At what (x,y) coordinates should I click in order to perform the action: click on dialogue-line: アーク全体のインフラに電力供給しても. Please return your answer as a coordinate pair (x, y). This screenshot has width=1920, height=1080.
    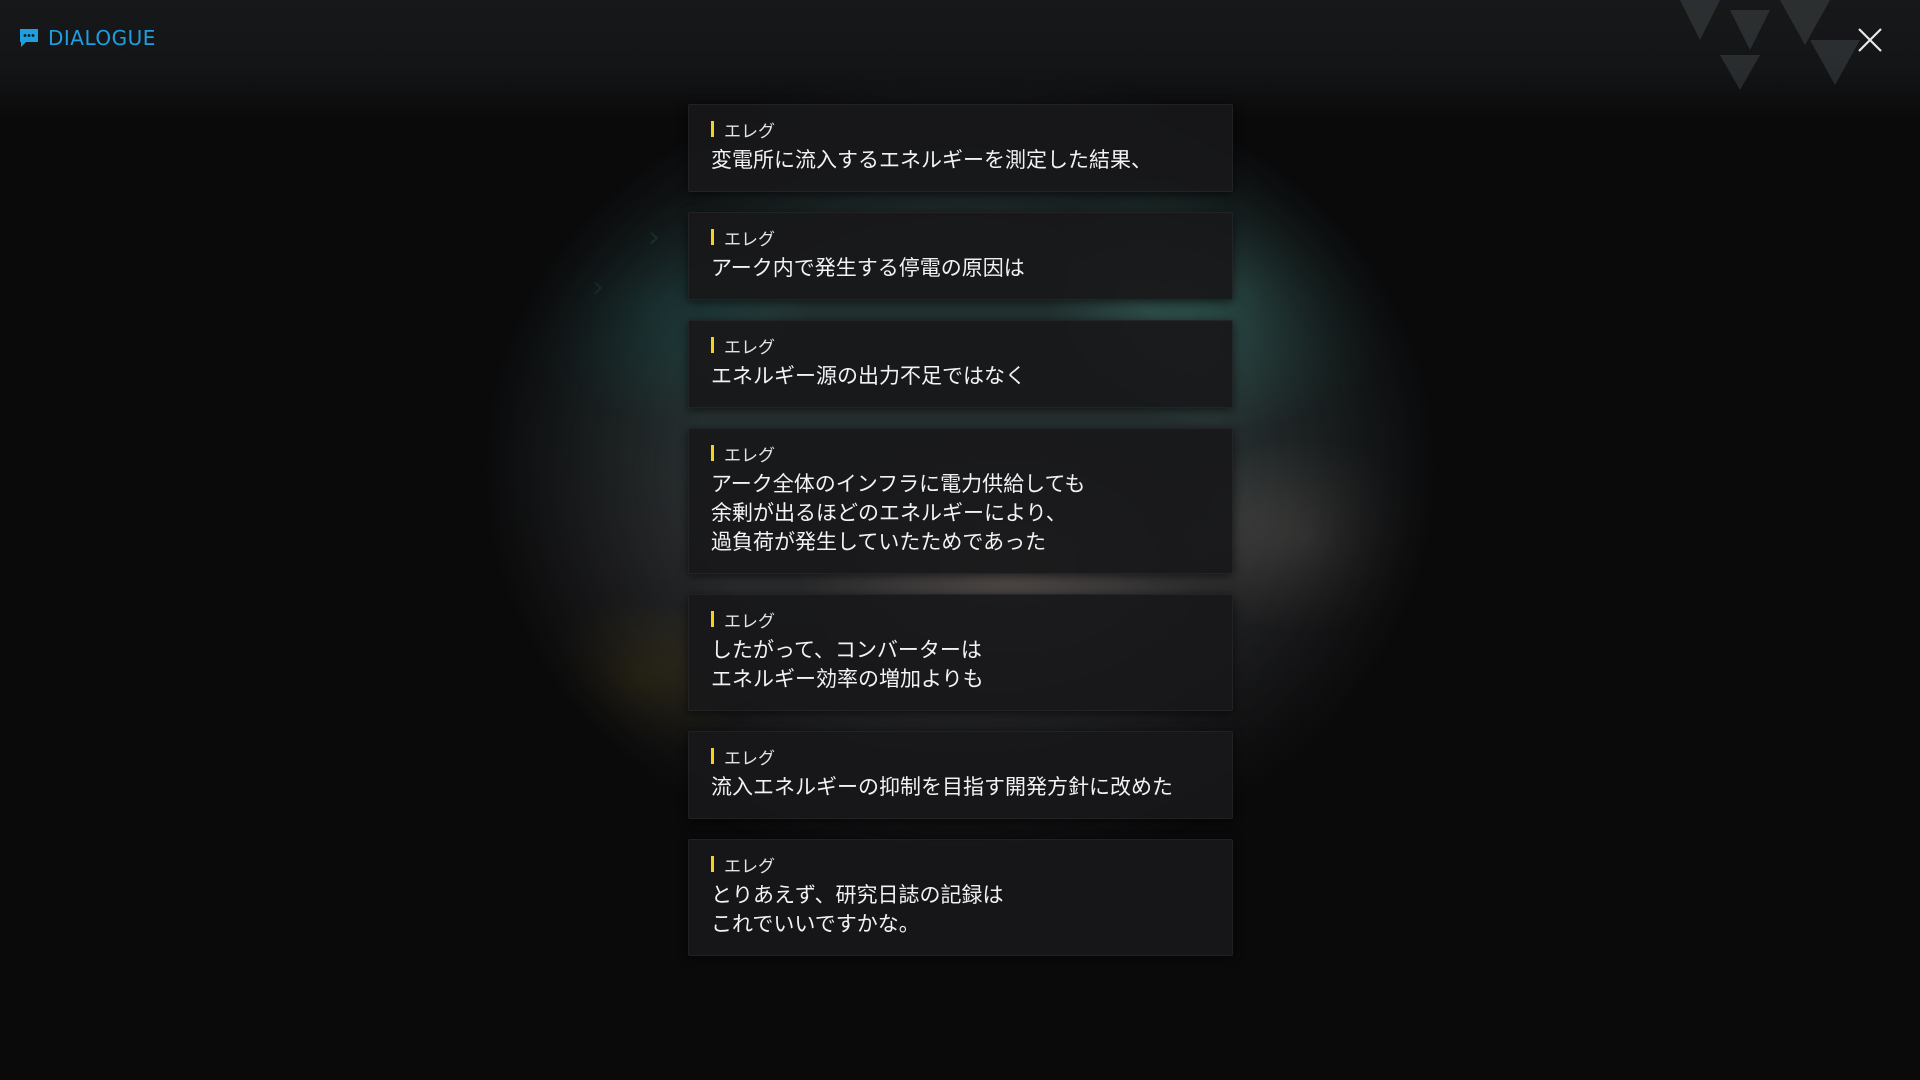
    Looking at the image, I should click on (898, 484).